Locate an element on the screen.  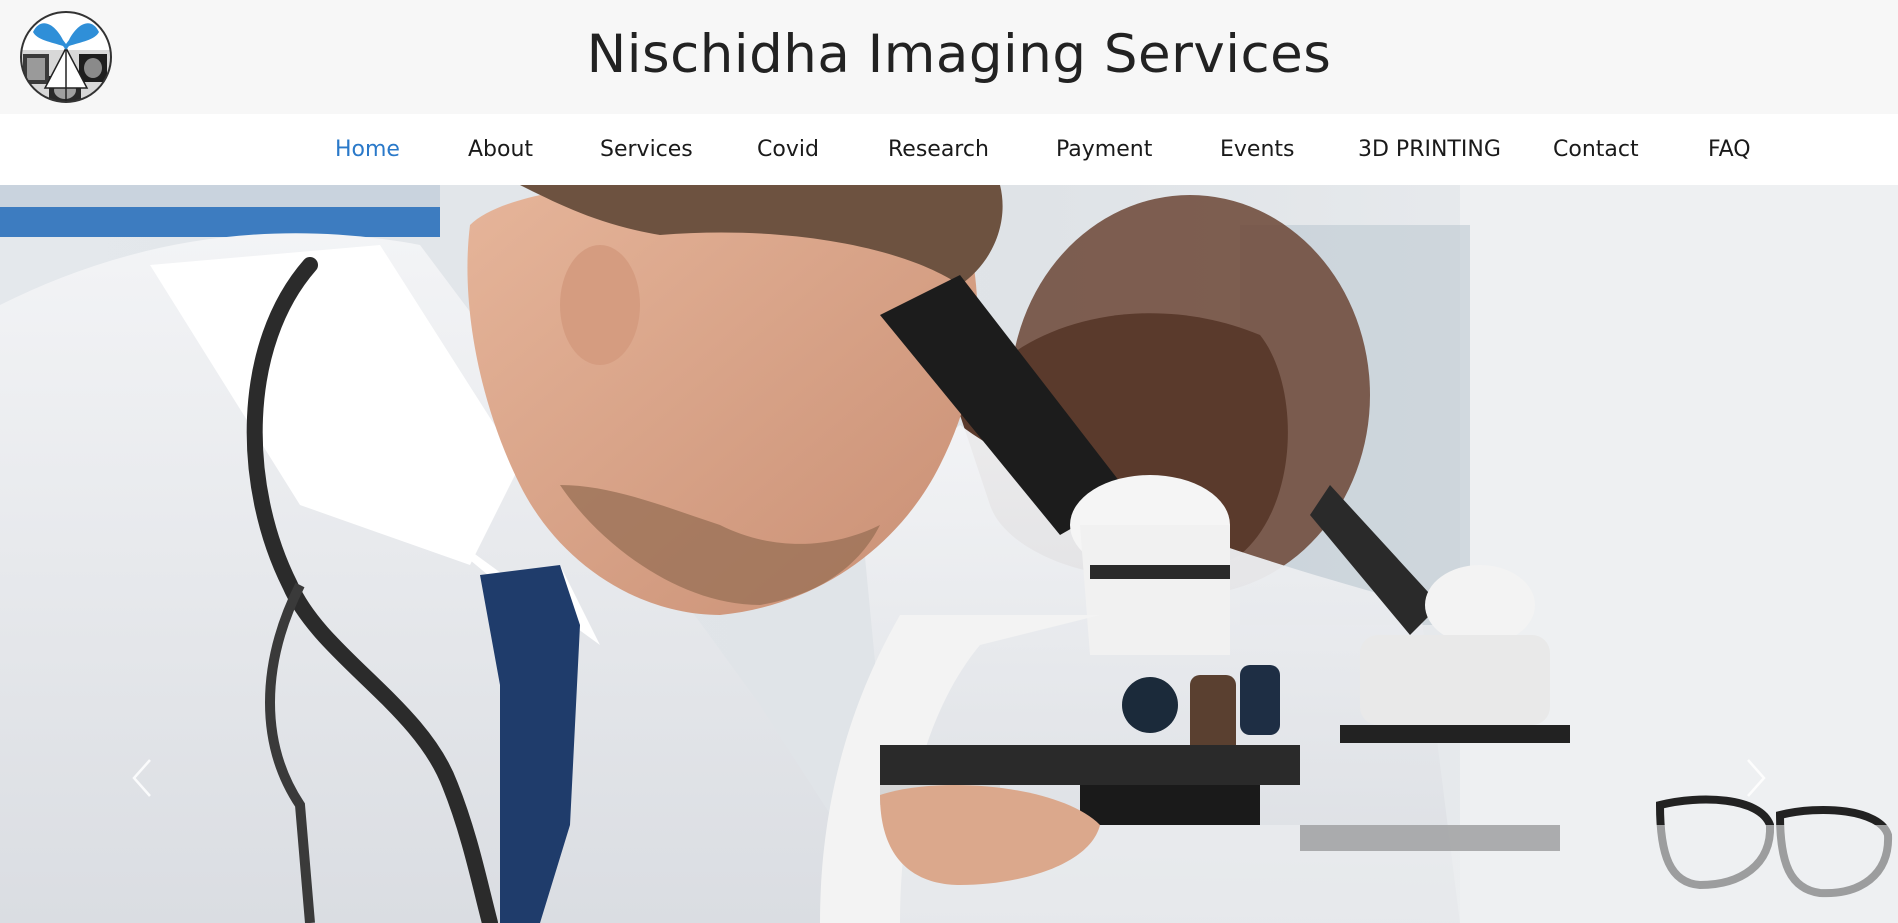
chevron-left-icon is located at coordinates (141, 778).